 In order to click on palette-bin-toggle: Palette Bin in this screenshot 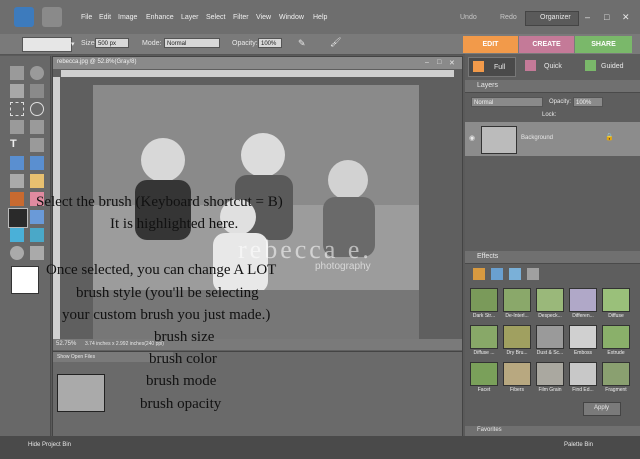, I will do `click(578, 445)`.